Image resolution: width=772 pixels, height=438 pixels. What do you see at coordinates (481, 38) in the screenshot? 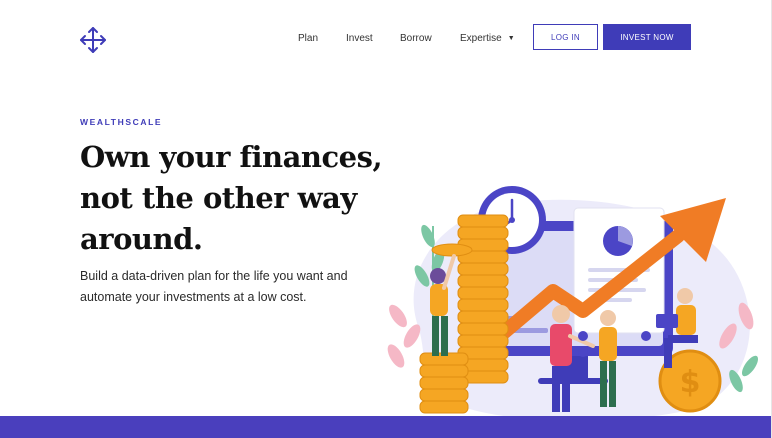
I see `nav-expertise-label: Expertise` at bounding box center [481, 38].